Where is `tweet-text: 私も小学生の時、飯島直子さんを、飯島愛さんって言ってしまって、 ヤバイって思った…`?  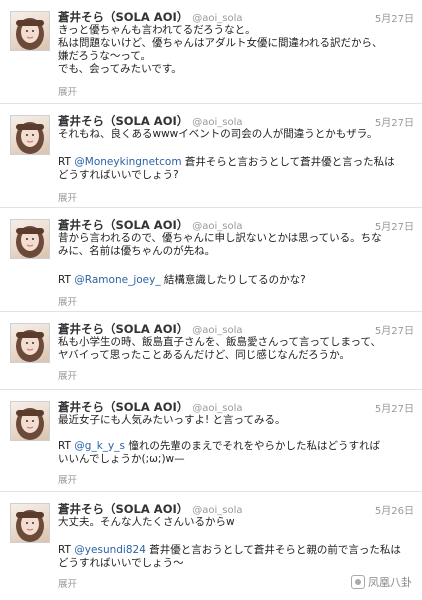 tweet-text: 私も小学生の時、飯島直子さんを、飯島愛さんって言ってしまって、 ヤバイって思った… is located at coordinates (219, 348).